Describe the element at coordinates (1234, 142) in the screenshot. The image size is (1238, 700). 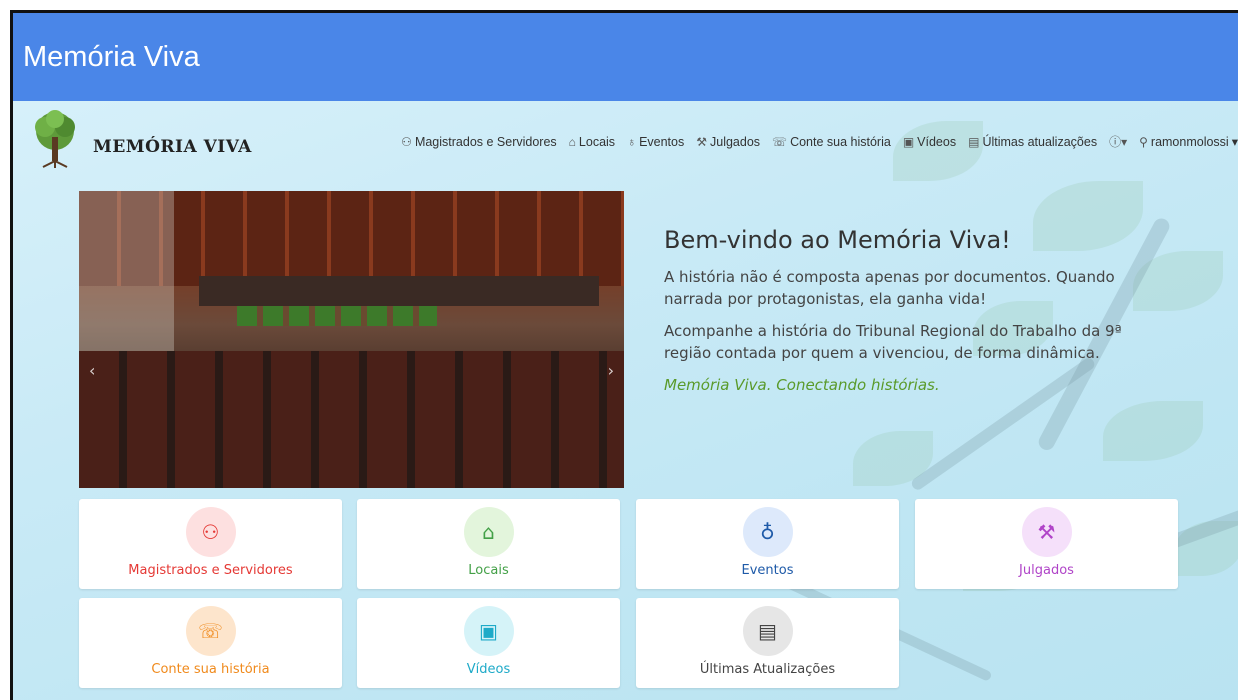
I see `chevron-down-icon: ▾` at that location.